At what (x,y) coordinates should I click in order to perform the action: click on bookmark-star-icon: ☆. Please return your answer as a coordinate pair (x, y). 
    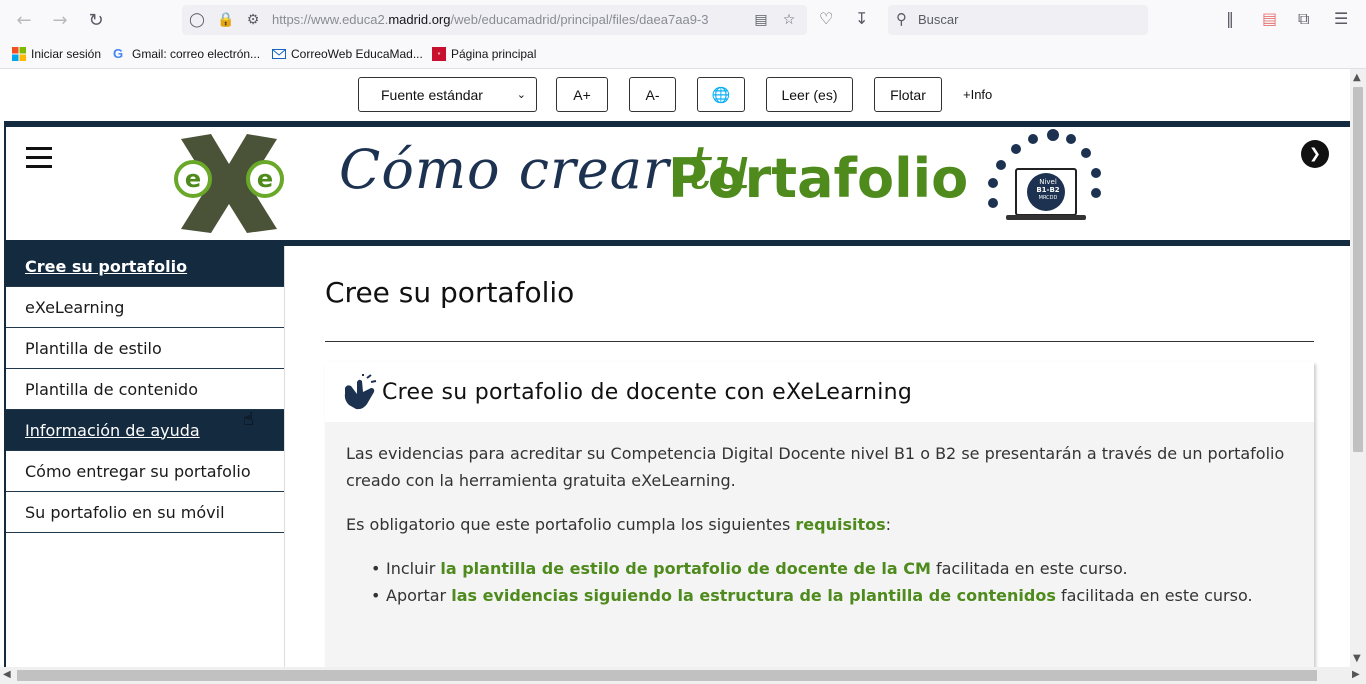
    Looking at the image, I should click on (789, 20).